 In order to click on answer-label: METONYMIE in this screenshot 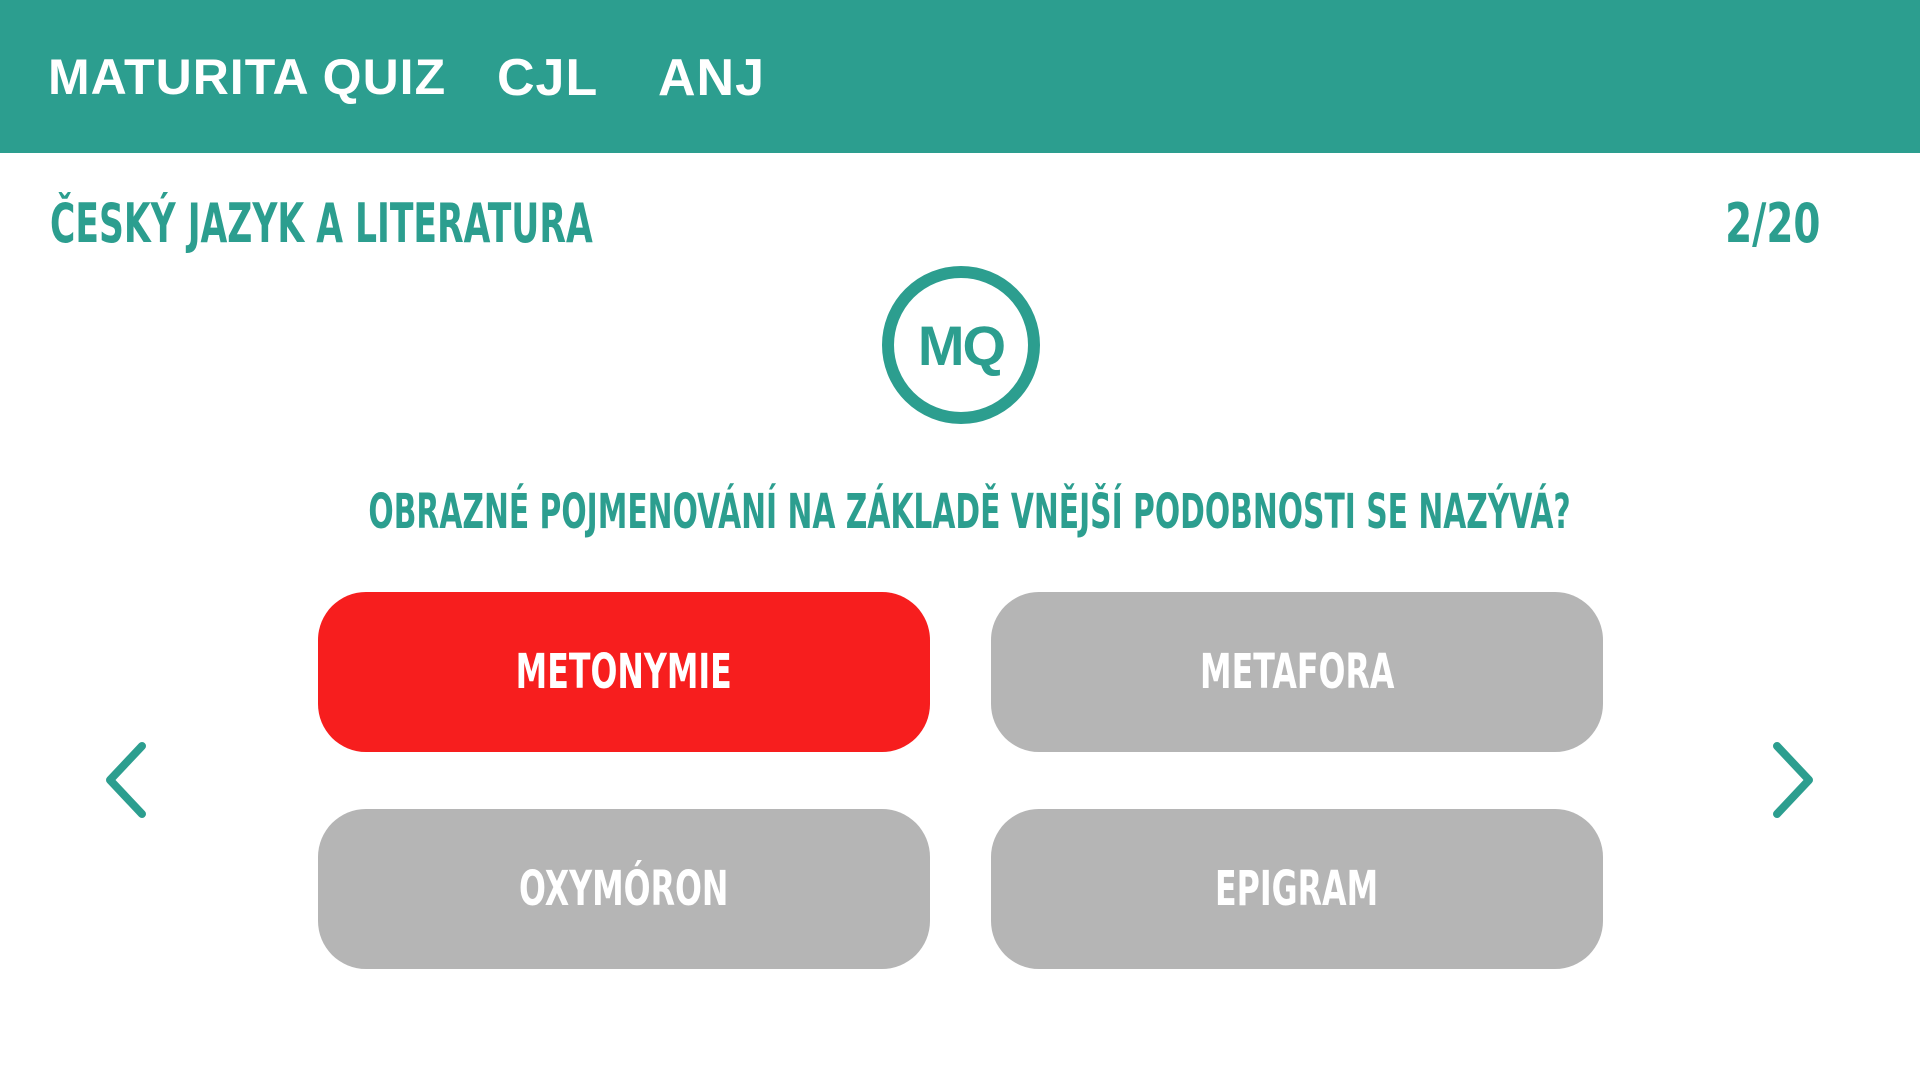, I will do `click(624, 672)`.